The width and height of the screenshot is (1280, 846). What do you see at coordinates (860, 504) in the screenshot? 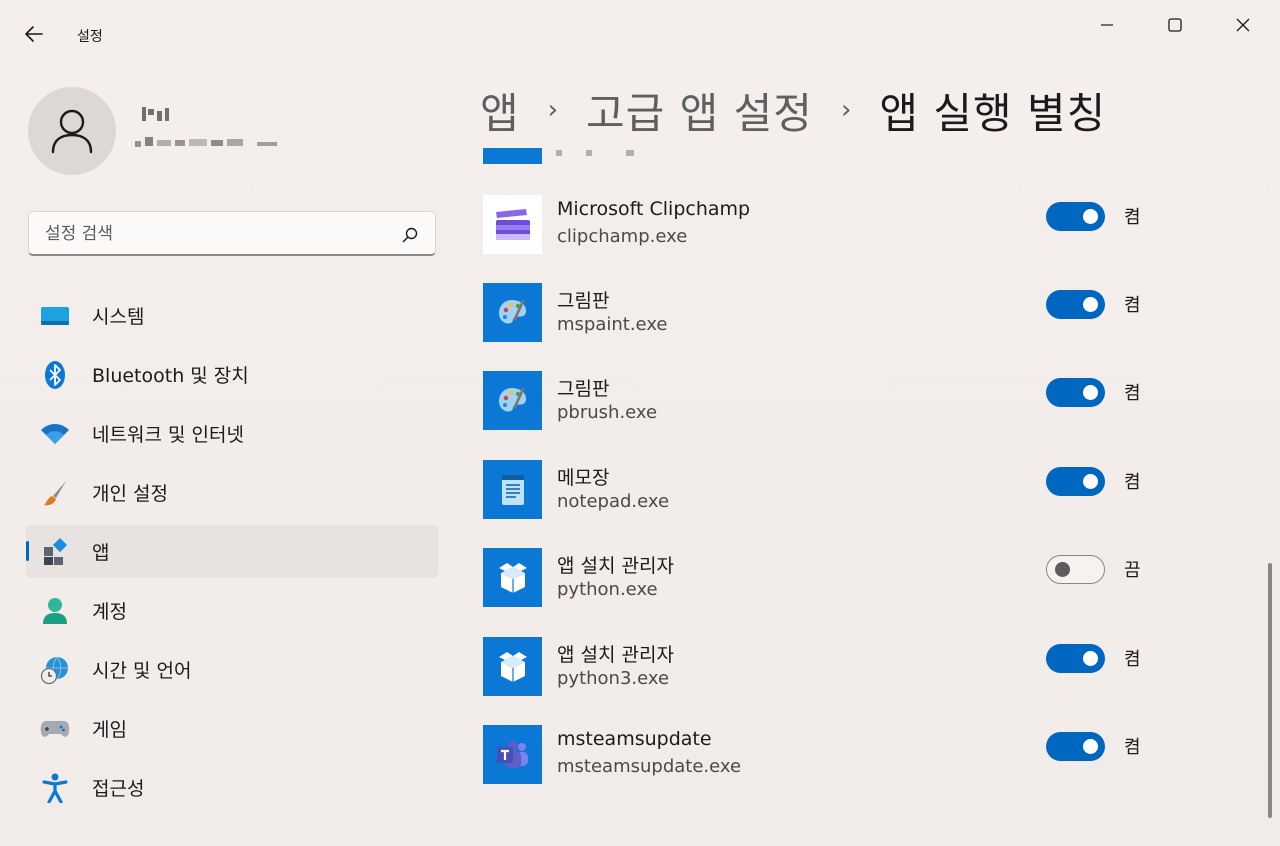
I see `list-item: 메모장 notepad.exe 켬` at bounding box center [860, 504].